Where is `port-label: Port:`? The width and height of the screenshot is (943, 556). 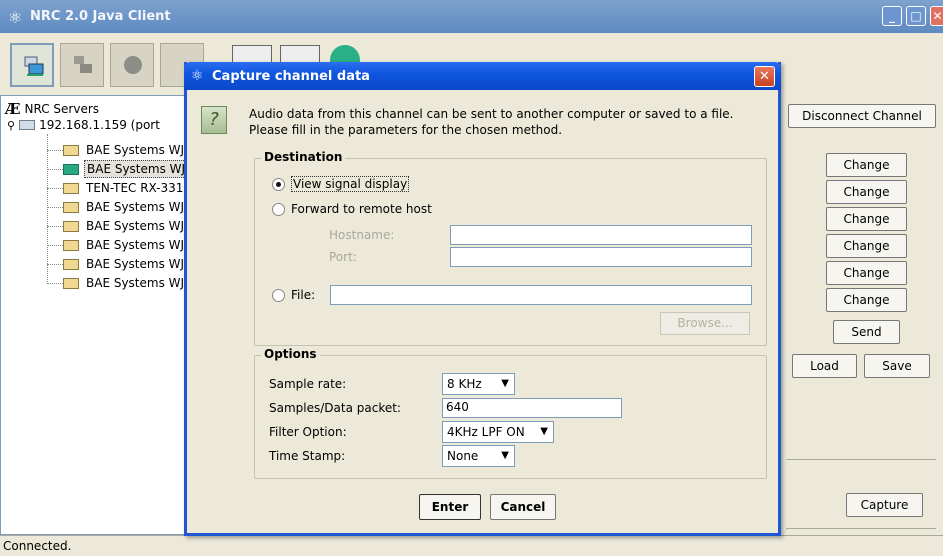 port-label: Port: is located at coordinates (343, 257).